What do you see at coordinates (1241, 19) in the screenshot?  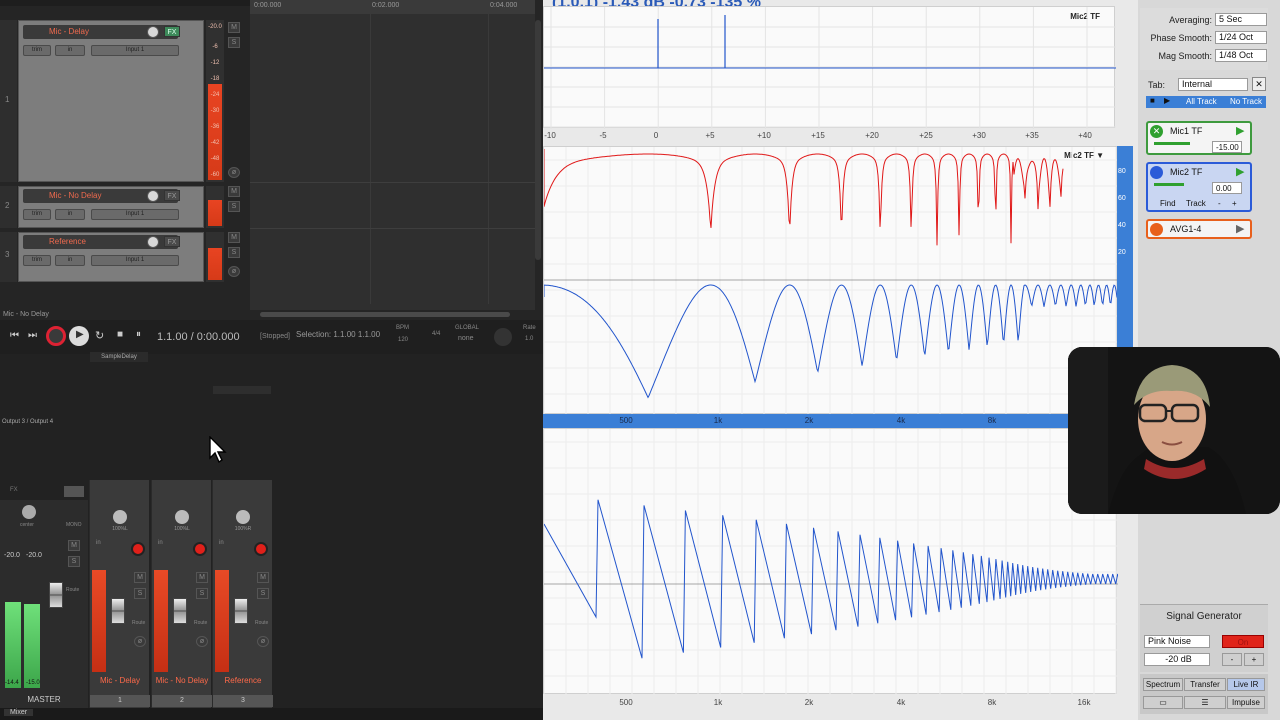 I see `averaging-select: 5 Sec` at bounding box center [1241, 19].